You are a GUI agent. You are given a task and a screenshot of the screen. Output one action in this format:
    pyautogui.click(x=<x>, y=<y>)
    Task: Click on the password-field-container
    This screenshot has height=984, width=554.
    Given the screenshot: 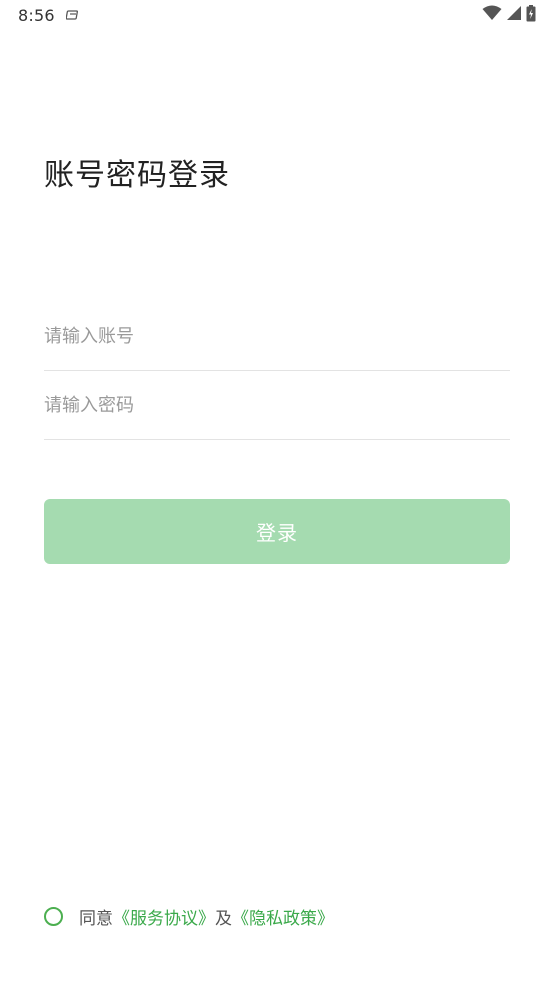 What is the action you would take?
    pyautogui.click(x=277, y=405)
    